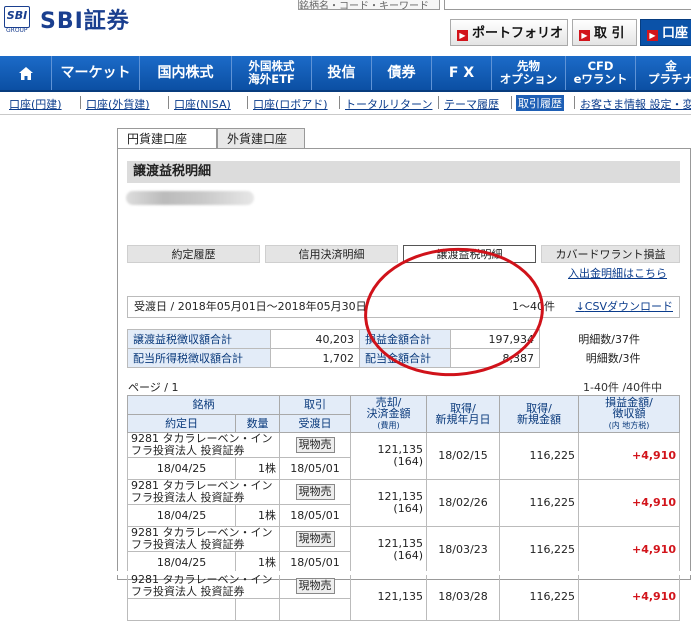  Describe the element at coordinates (315, 609) in the screenshot. I see `settle-date` at that location.